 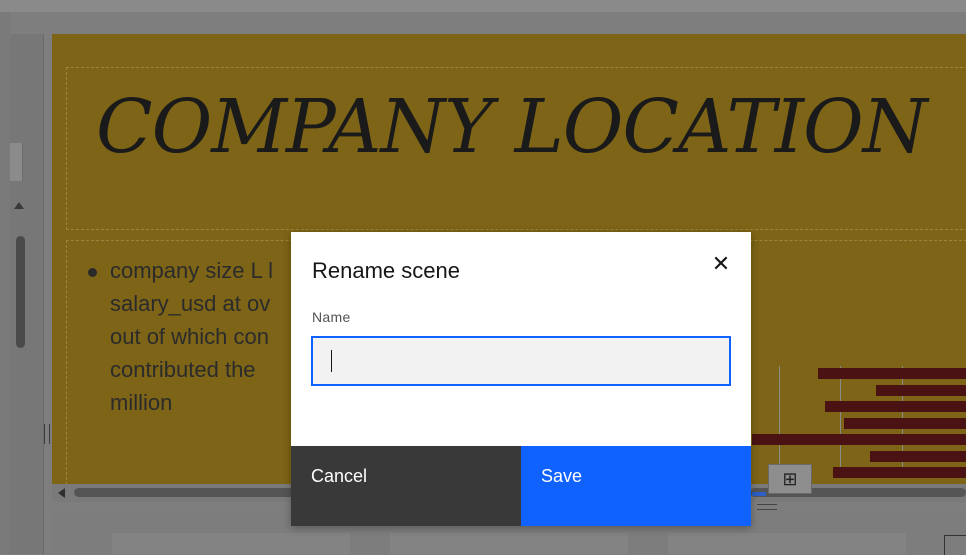 What do you see at coordinates (406, 486) in the screenshot?
I see `cancel-button: Cancel` at bounding box center [406, 486].